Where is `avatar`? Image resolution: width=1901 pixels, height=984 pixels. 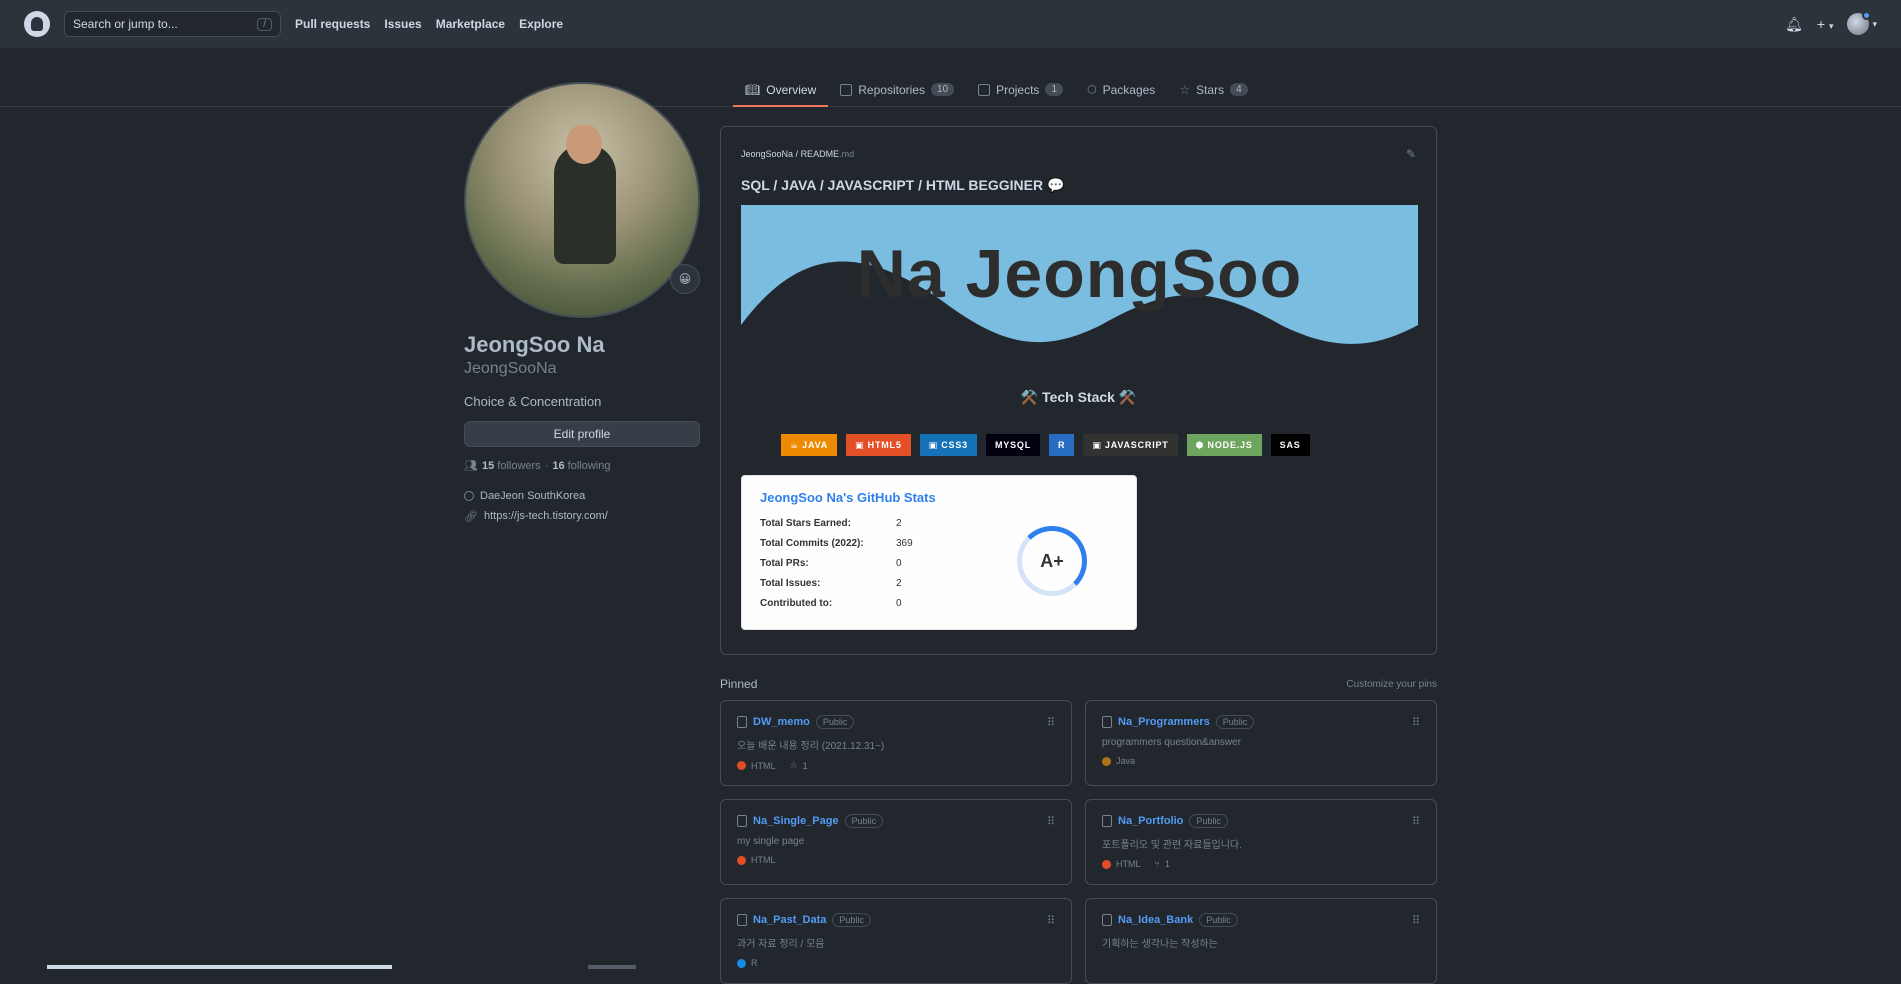
avatar is located at coordinates (1859, 23).